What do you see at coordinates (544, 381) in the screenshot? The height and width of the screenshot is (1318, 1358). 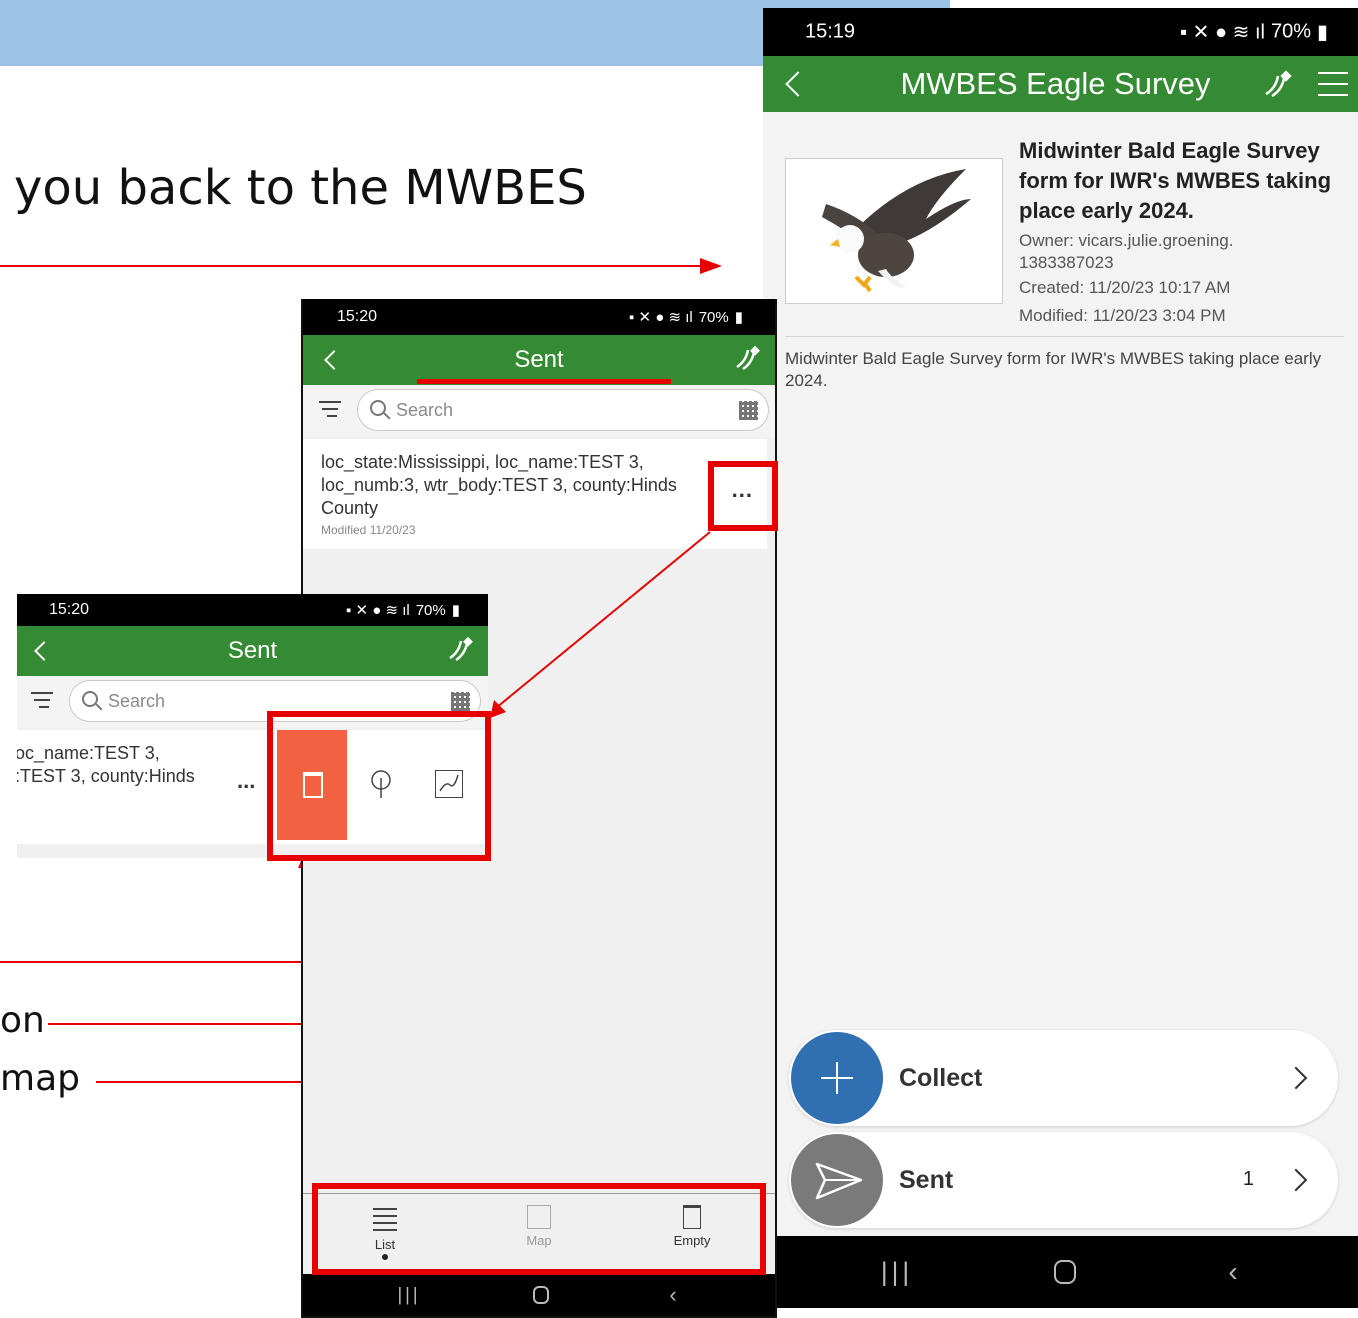 I see `title-highlight-underline` at bounding box center [544, 381].